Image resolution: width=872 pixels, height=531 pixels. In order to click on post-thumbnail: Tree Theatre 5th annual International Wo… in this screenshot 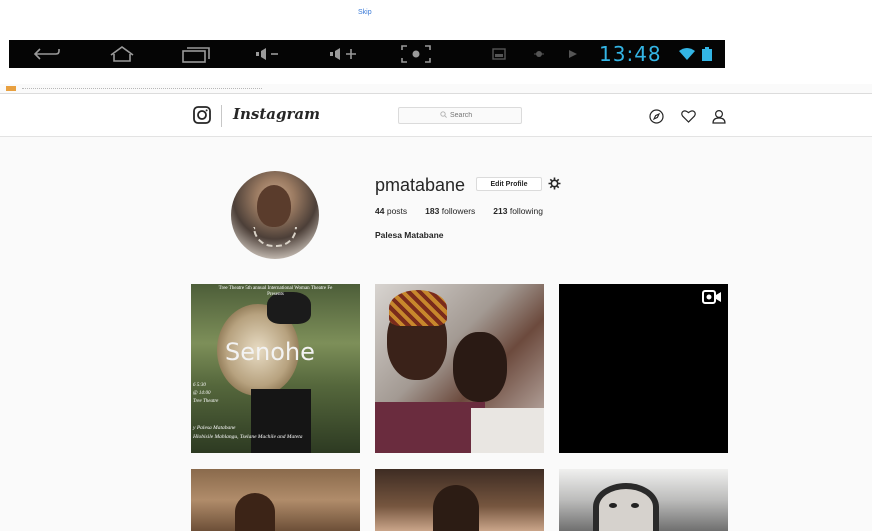, I will do `click(275, 368)`.